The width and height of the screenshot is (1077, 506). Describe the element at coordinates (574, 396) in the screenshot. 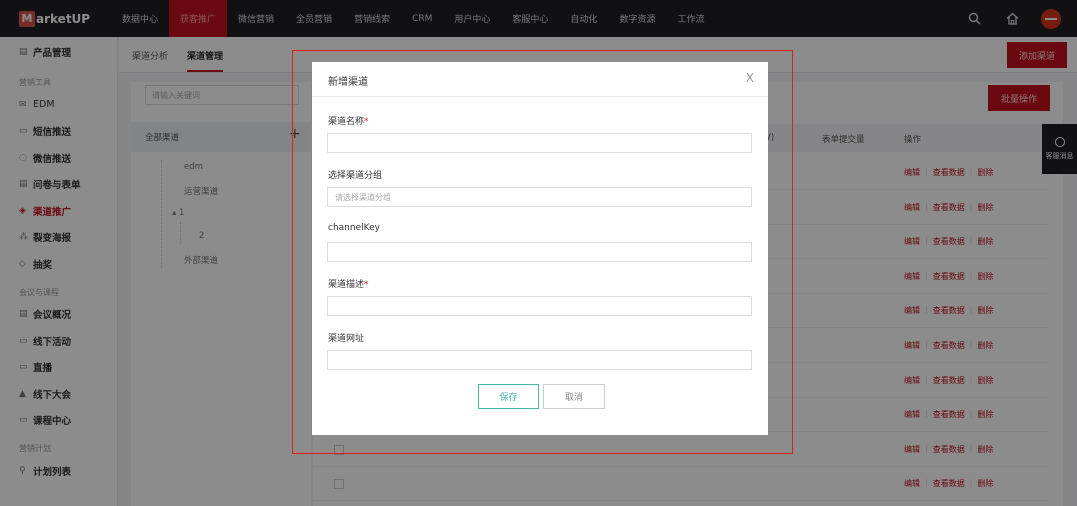

I see `cancel-button: 取消` at that location.